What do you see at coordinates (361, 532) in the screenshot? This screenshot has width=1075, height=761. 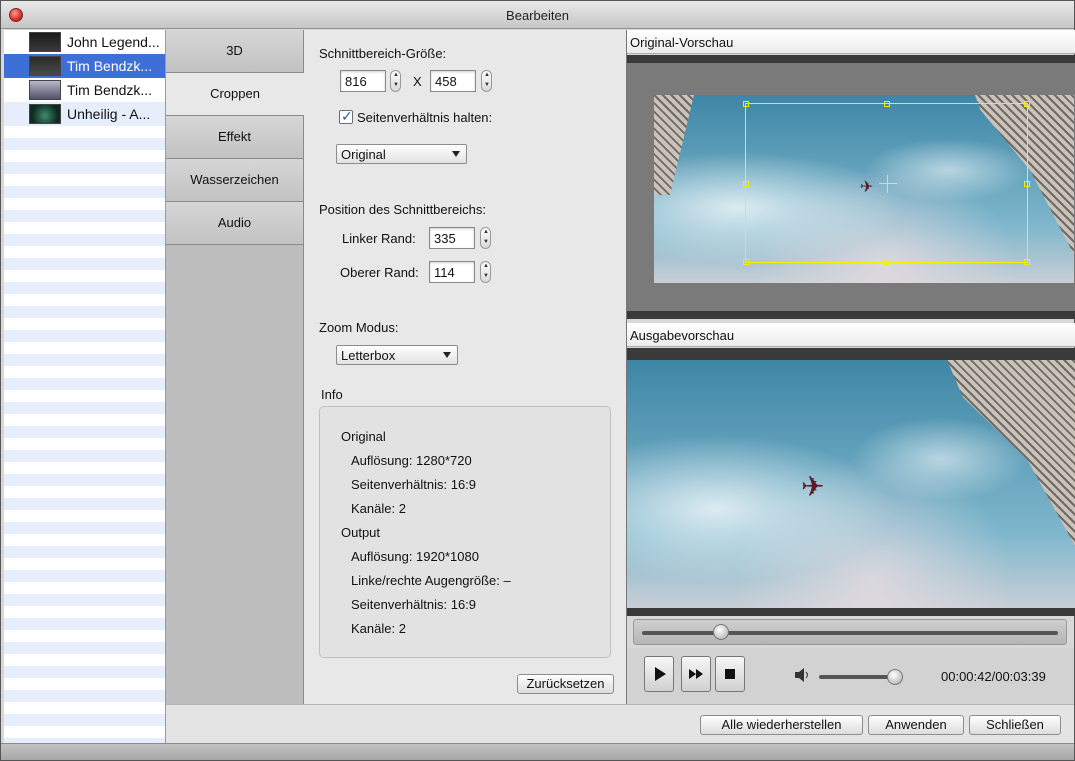 I see `info-output-heading: Output` at bounding box center [361, 532].